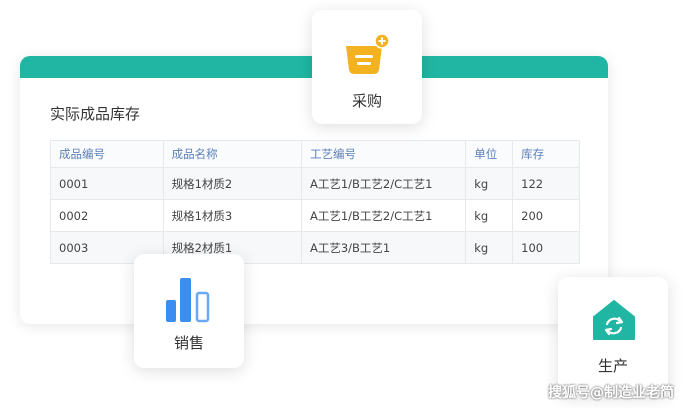 The image size is (686, 408). I want to click on cell-stock: 100, so click(546, 247).